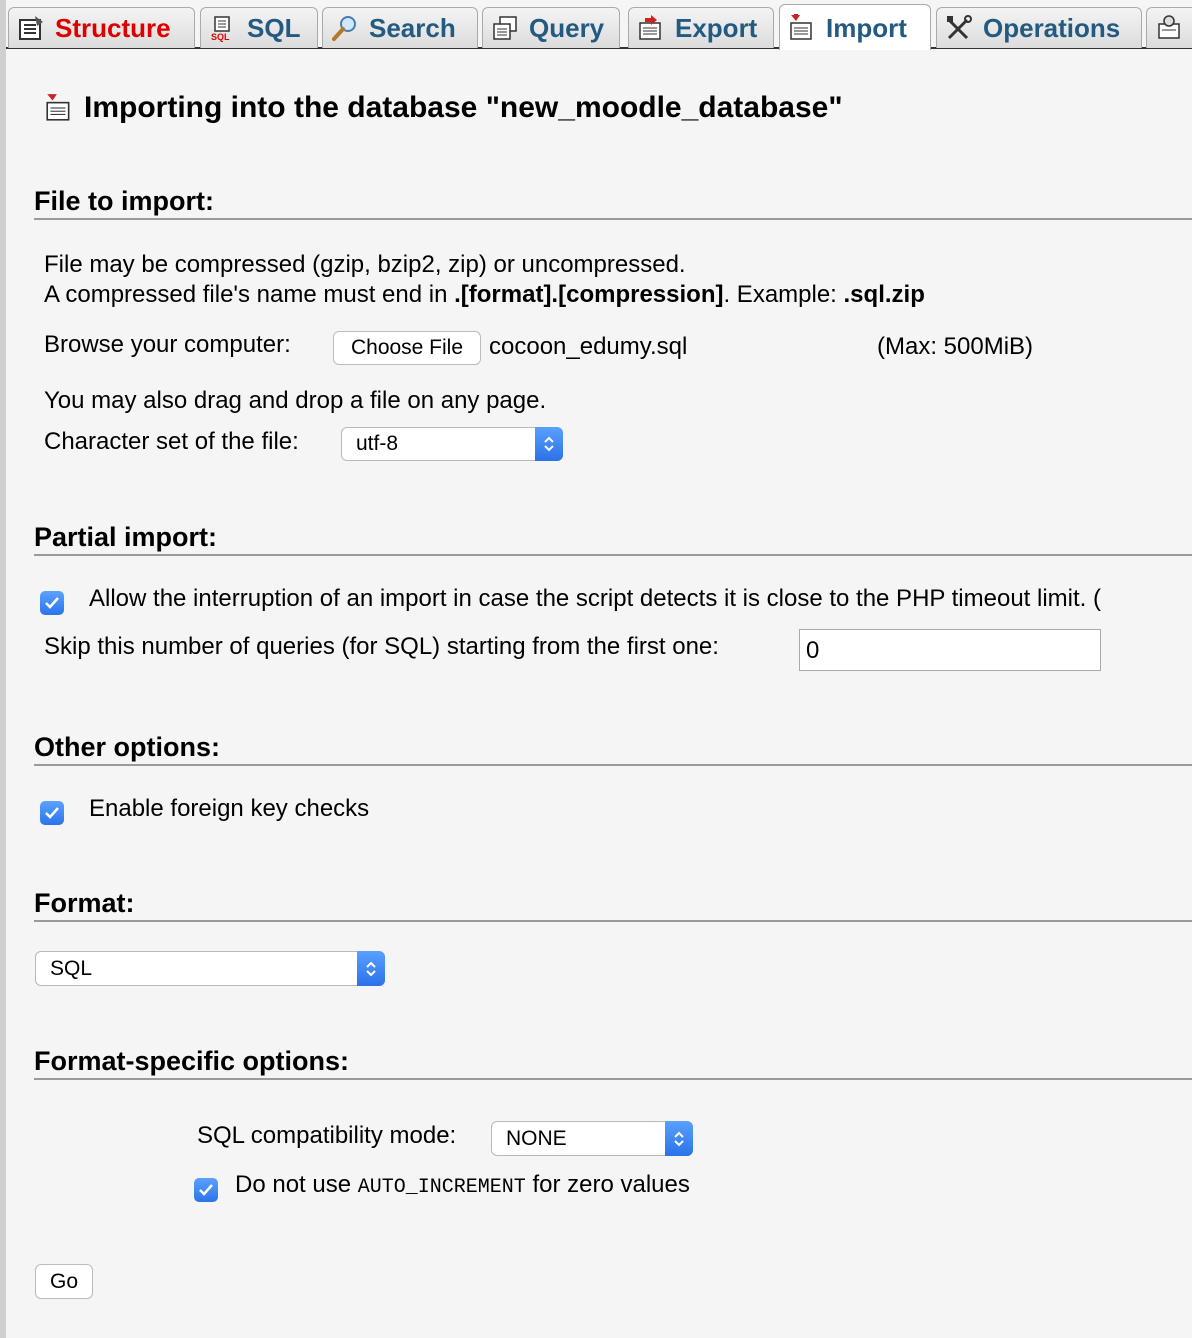 The width and height of the screenshot is (1192, 1338). I want to click on tab-label: Import, so click(866, 27).